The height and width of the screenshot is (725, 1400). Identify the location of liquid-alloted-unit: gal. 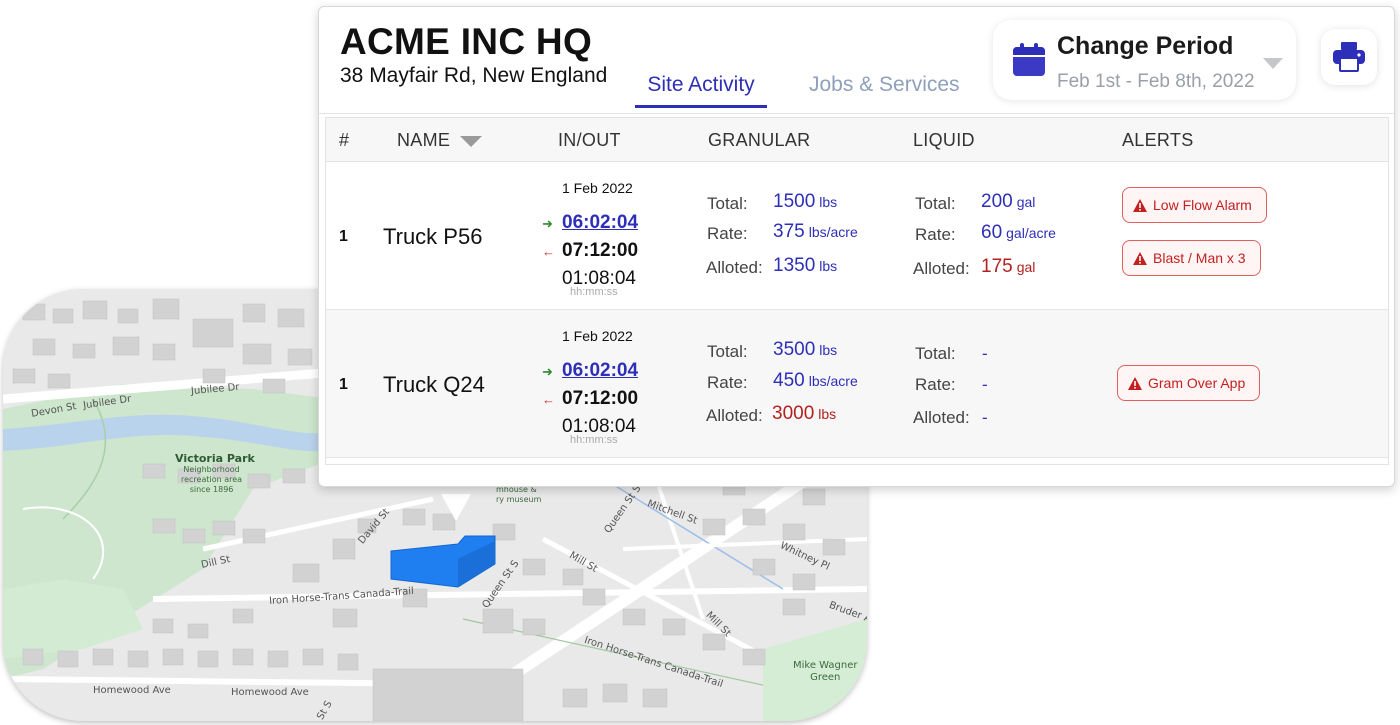
(1026, 267).